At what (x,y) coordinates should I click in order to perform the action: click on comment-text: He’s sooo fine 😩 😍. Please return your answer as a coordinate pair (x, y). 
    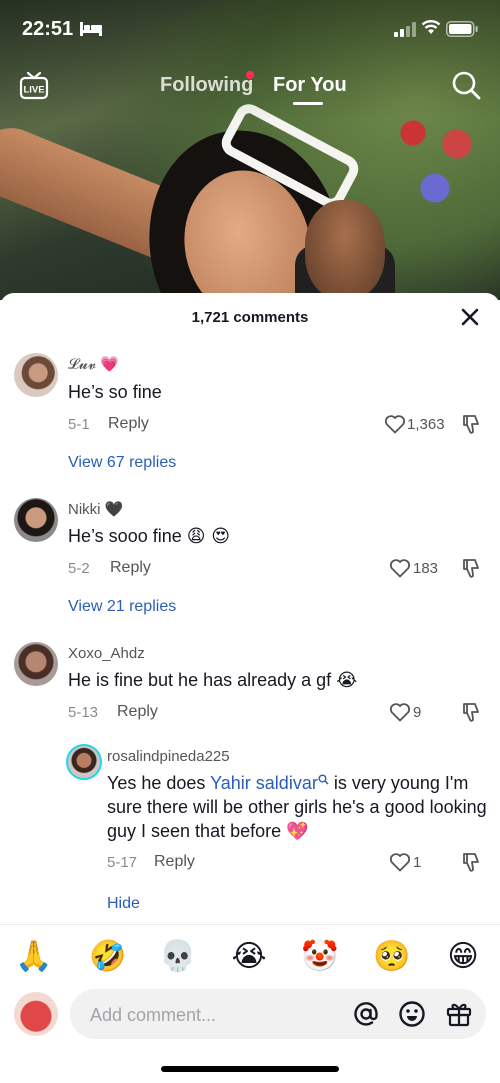
    Looking at the image, I should click on (149, 536).